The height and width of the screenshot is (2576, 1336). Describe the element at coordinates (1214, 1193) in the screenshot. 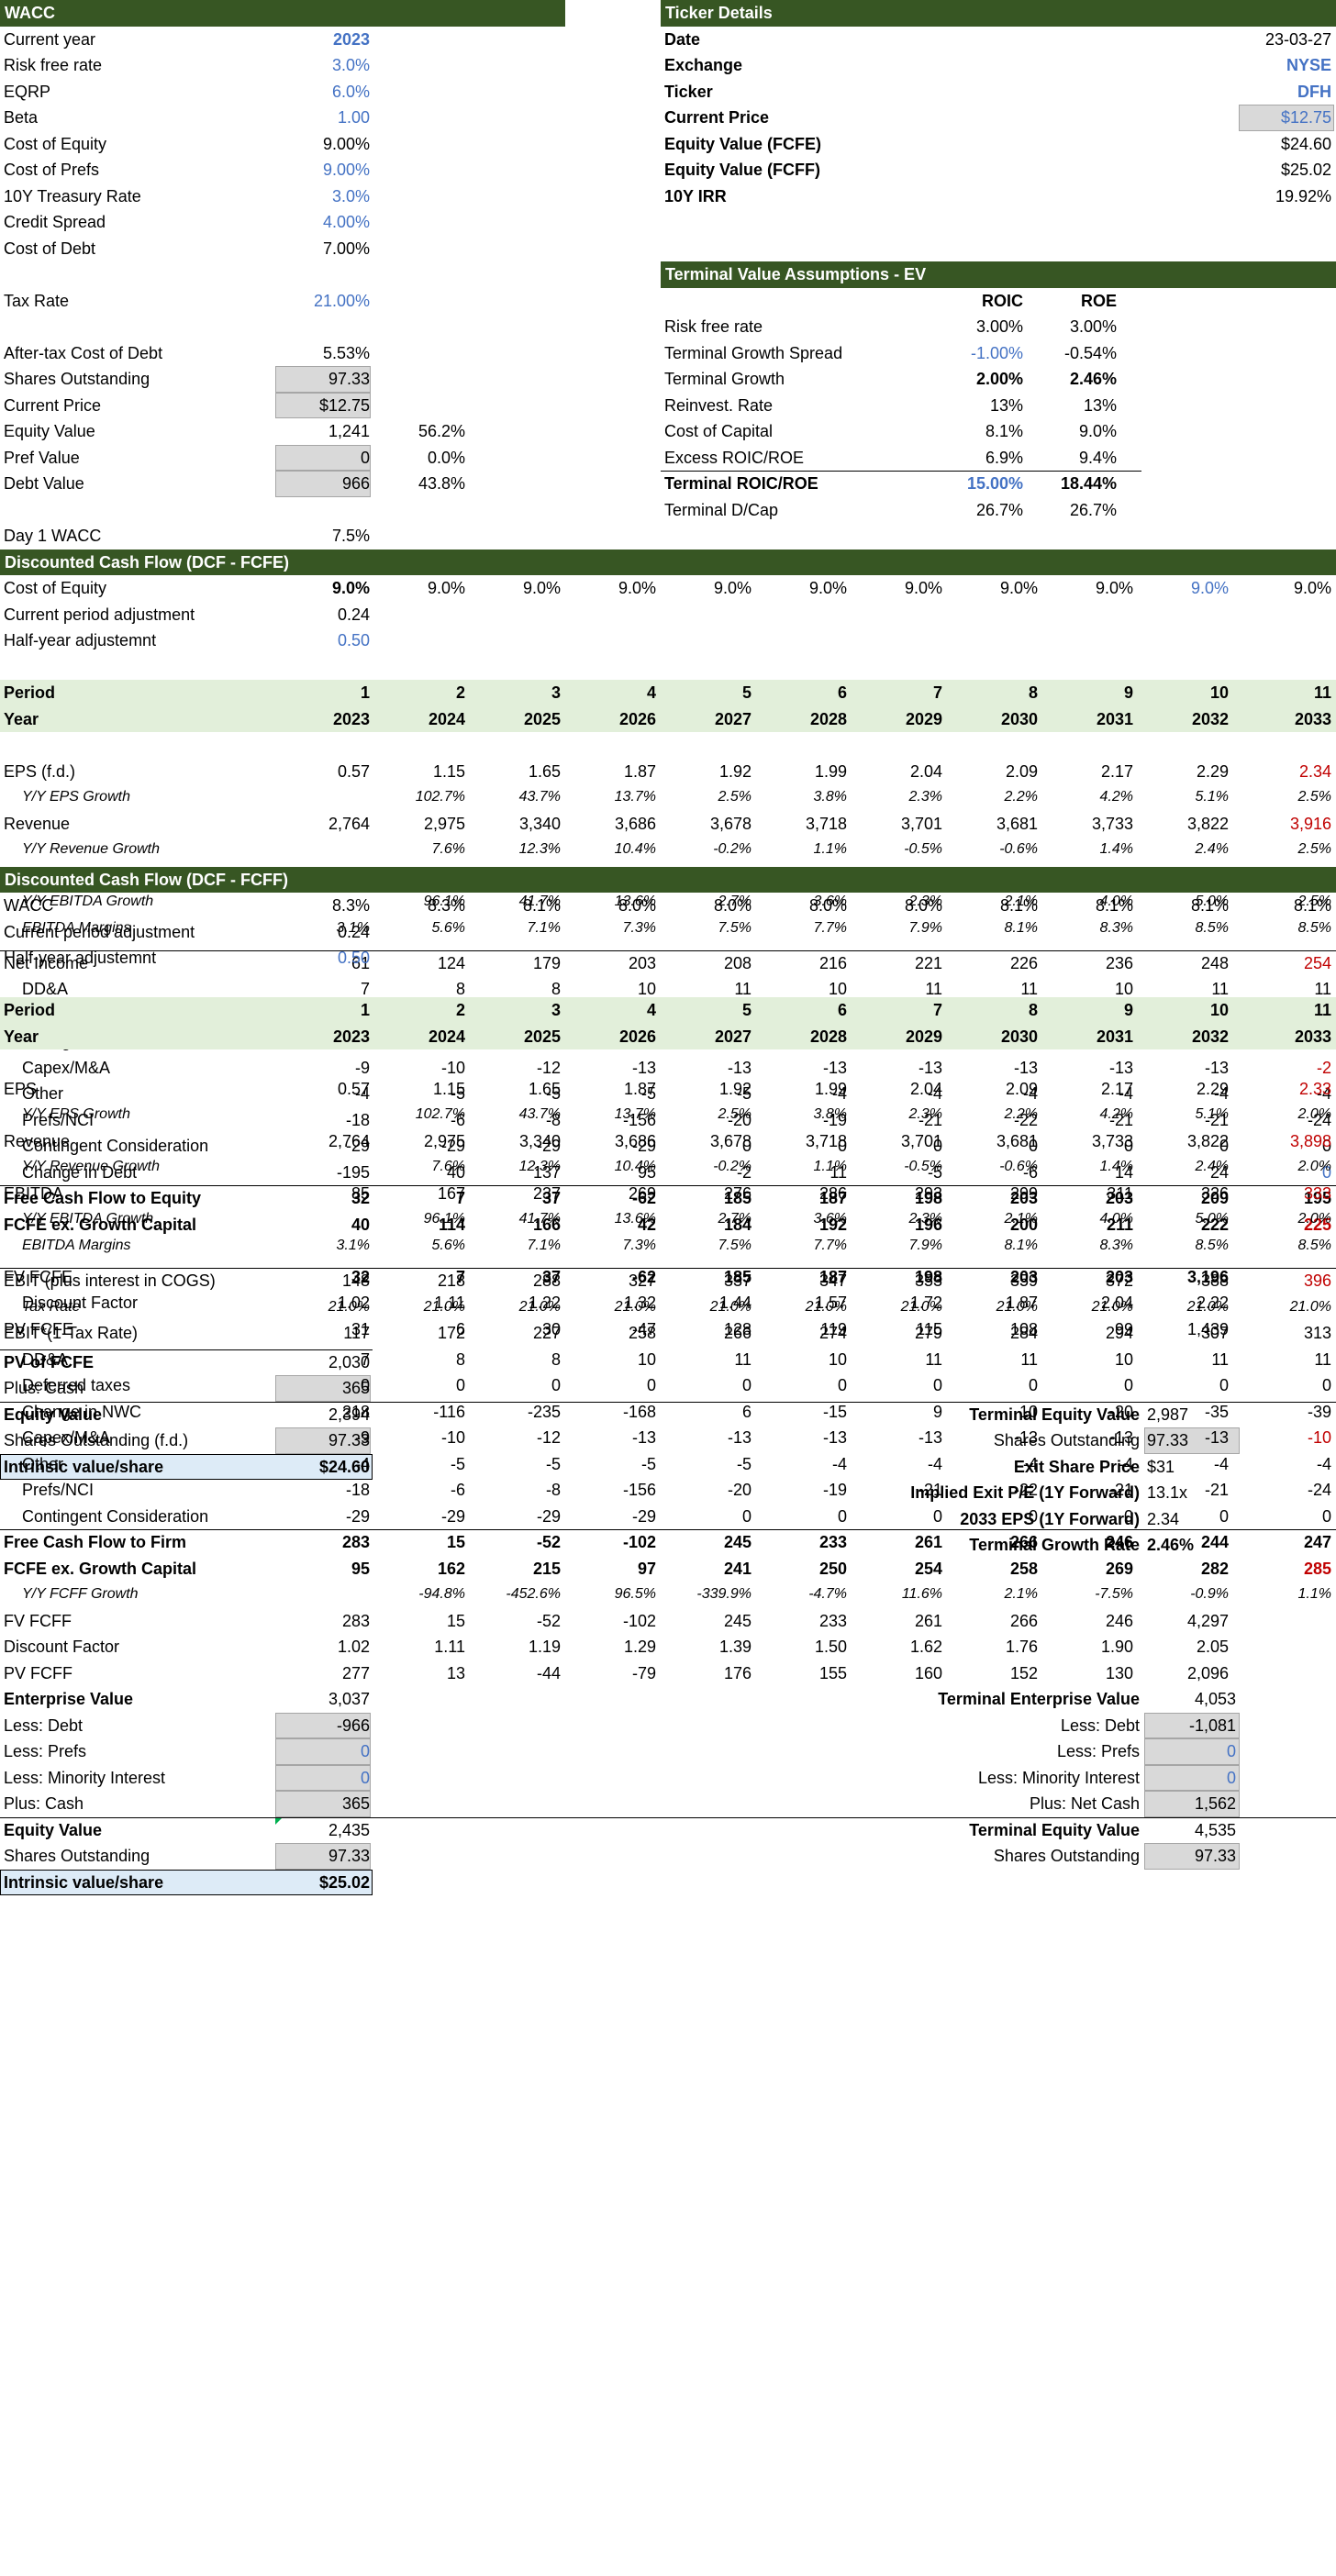

I see `line-item-value: 326` at that location.